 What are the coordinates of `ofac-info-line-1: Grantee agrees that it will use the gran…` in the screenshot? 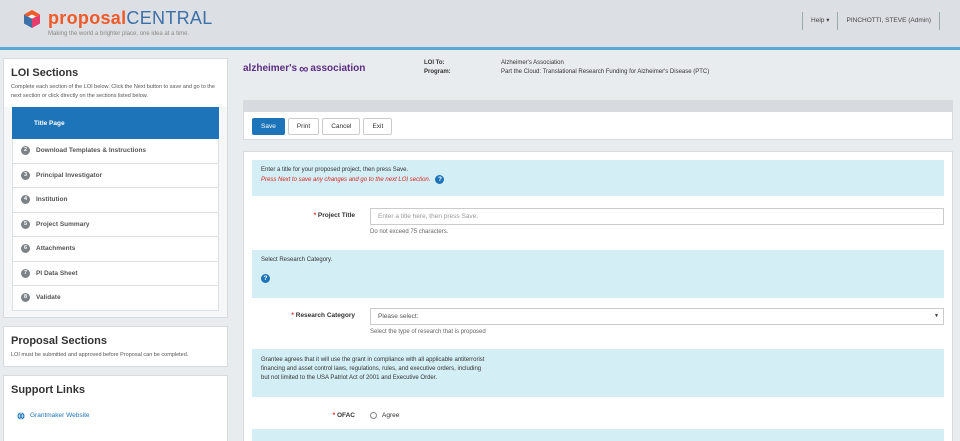 It's located at (373, 360).